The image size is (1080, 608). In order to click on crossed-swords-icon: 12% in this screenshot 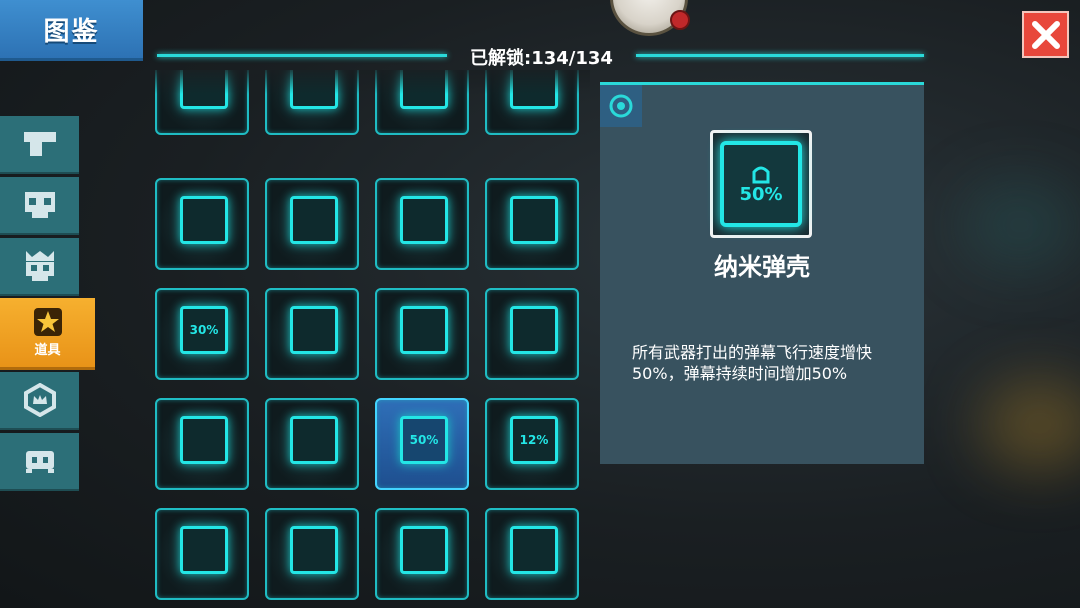, I will do `click(534, 440)`.